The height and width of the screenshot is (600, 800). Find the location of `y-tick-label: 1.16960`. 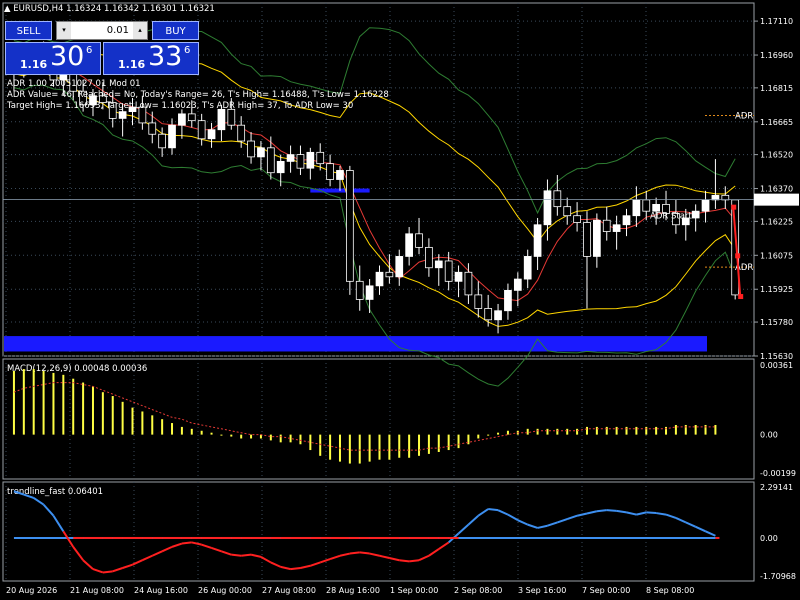

y-tick-label: 1.16960 is located at coordinates (776, 55).